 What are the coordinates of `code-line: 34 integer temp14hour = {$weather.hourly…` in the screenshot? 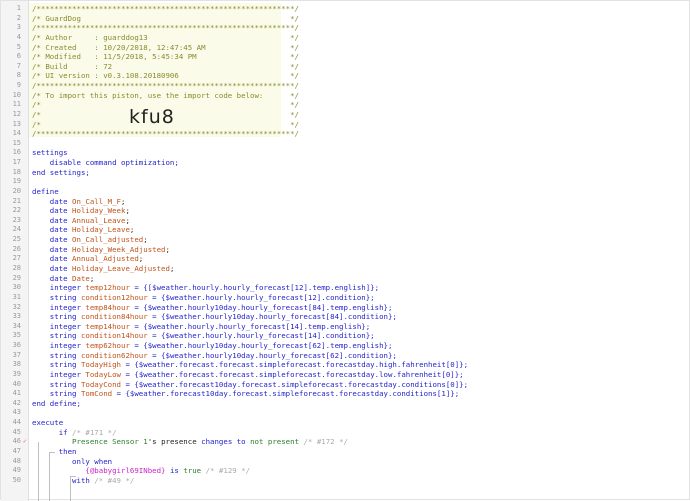 It's located at (345, 327).